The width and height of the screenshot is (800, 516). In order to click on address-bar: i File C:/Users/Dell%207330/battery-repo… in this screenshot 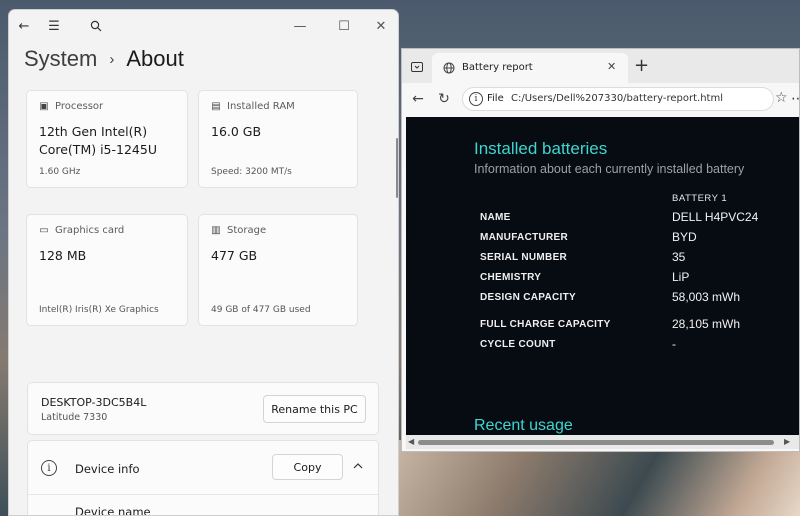, I will do `click(625, 99)`.